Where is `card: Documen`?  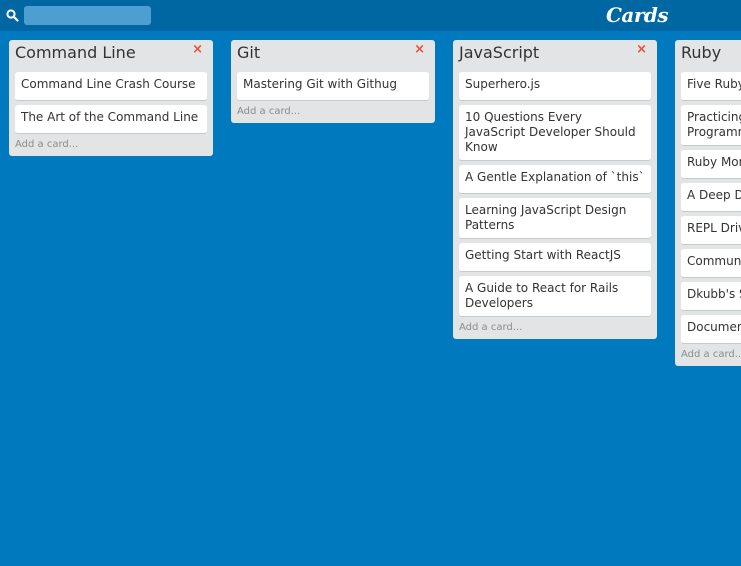
card: Documen is located at coordinates (711, 329).